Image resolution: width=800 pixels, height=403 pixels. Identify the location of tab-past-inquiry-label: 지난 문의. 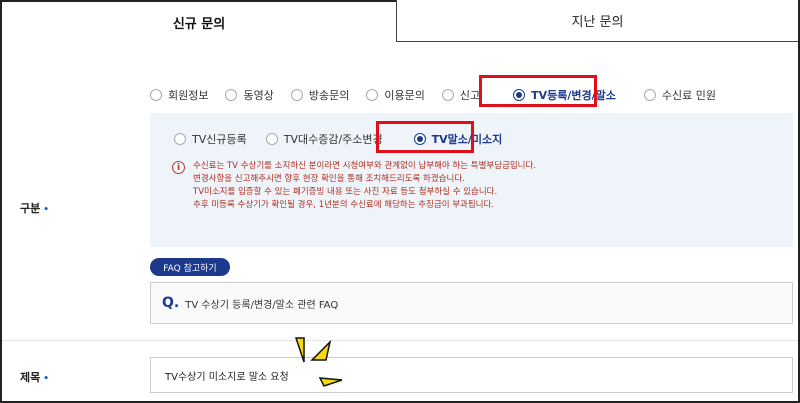
(597, 22).